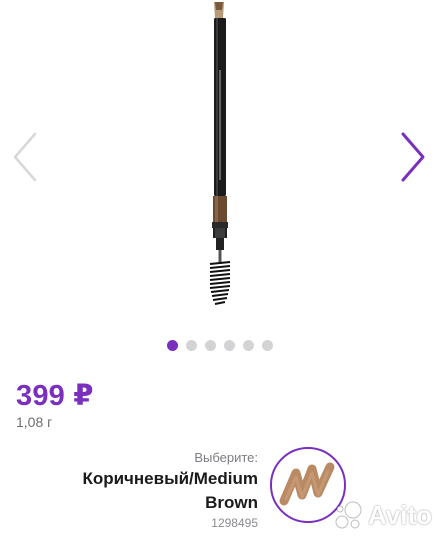 The height and width of the screenshot is (540, 439). Describe the element at coordinates (25, 157) in the screenshot. I see `chevron-left-icon` at that location.